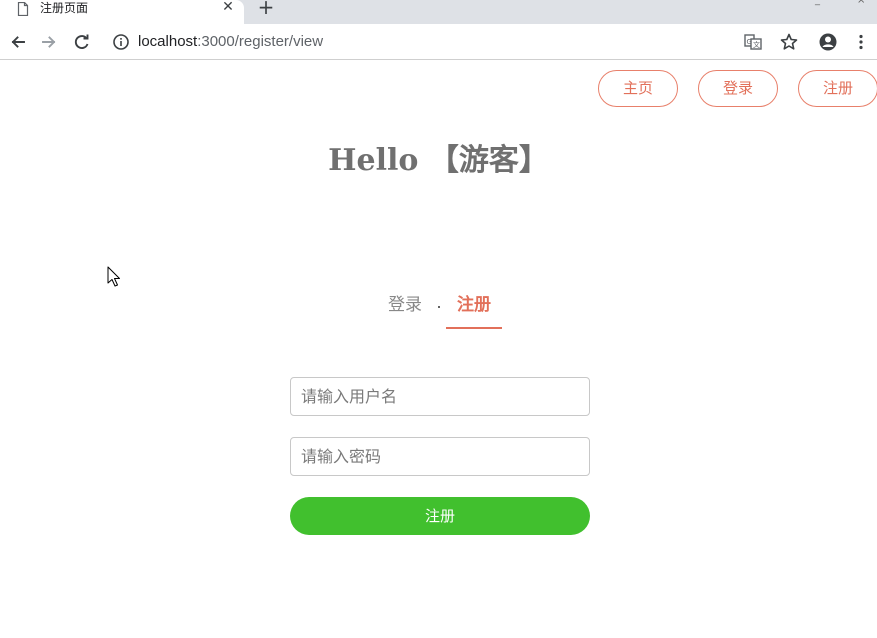 This screenshot has width=877, height=638. What do you see at coordinates (168, 41) in the screenshot?
I see `url-host: localhost` at bounding box center [168, 41].